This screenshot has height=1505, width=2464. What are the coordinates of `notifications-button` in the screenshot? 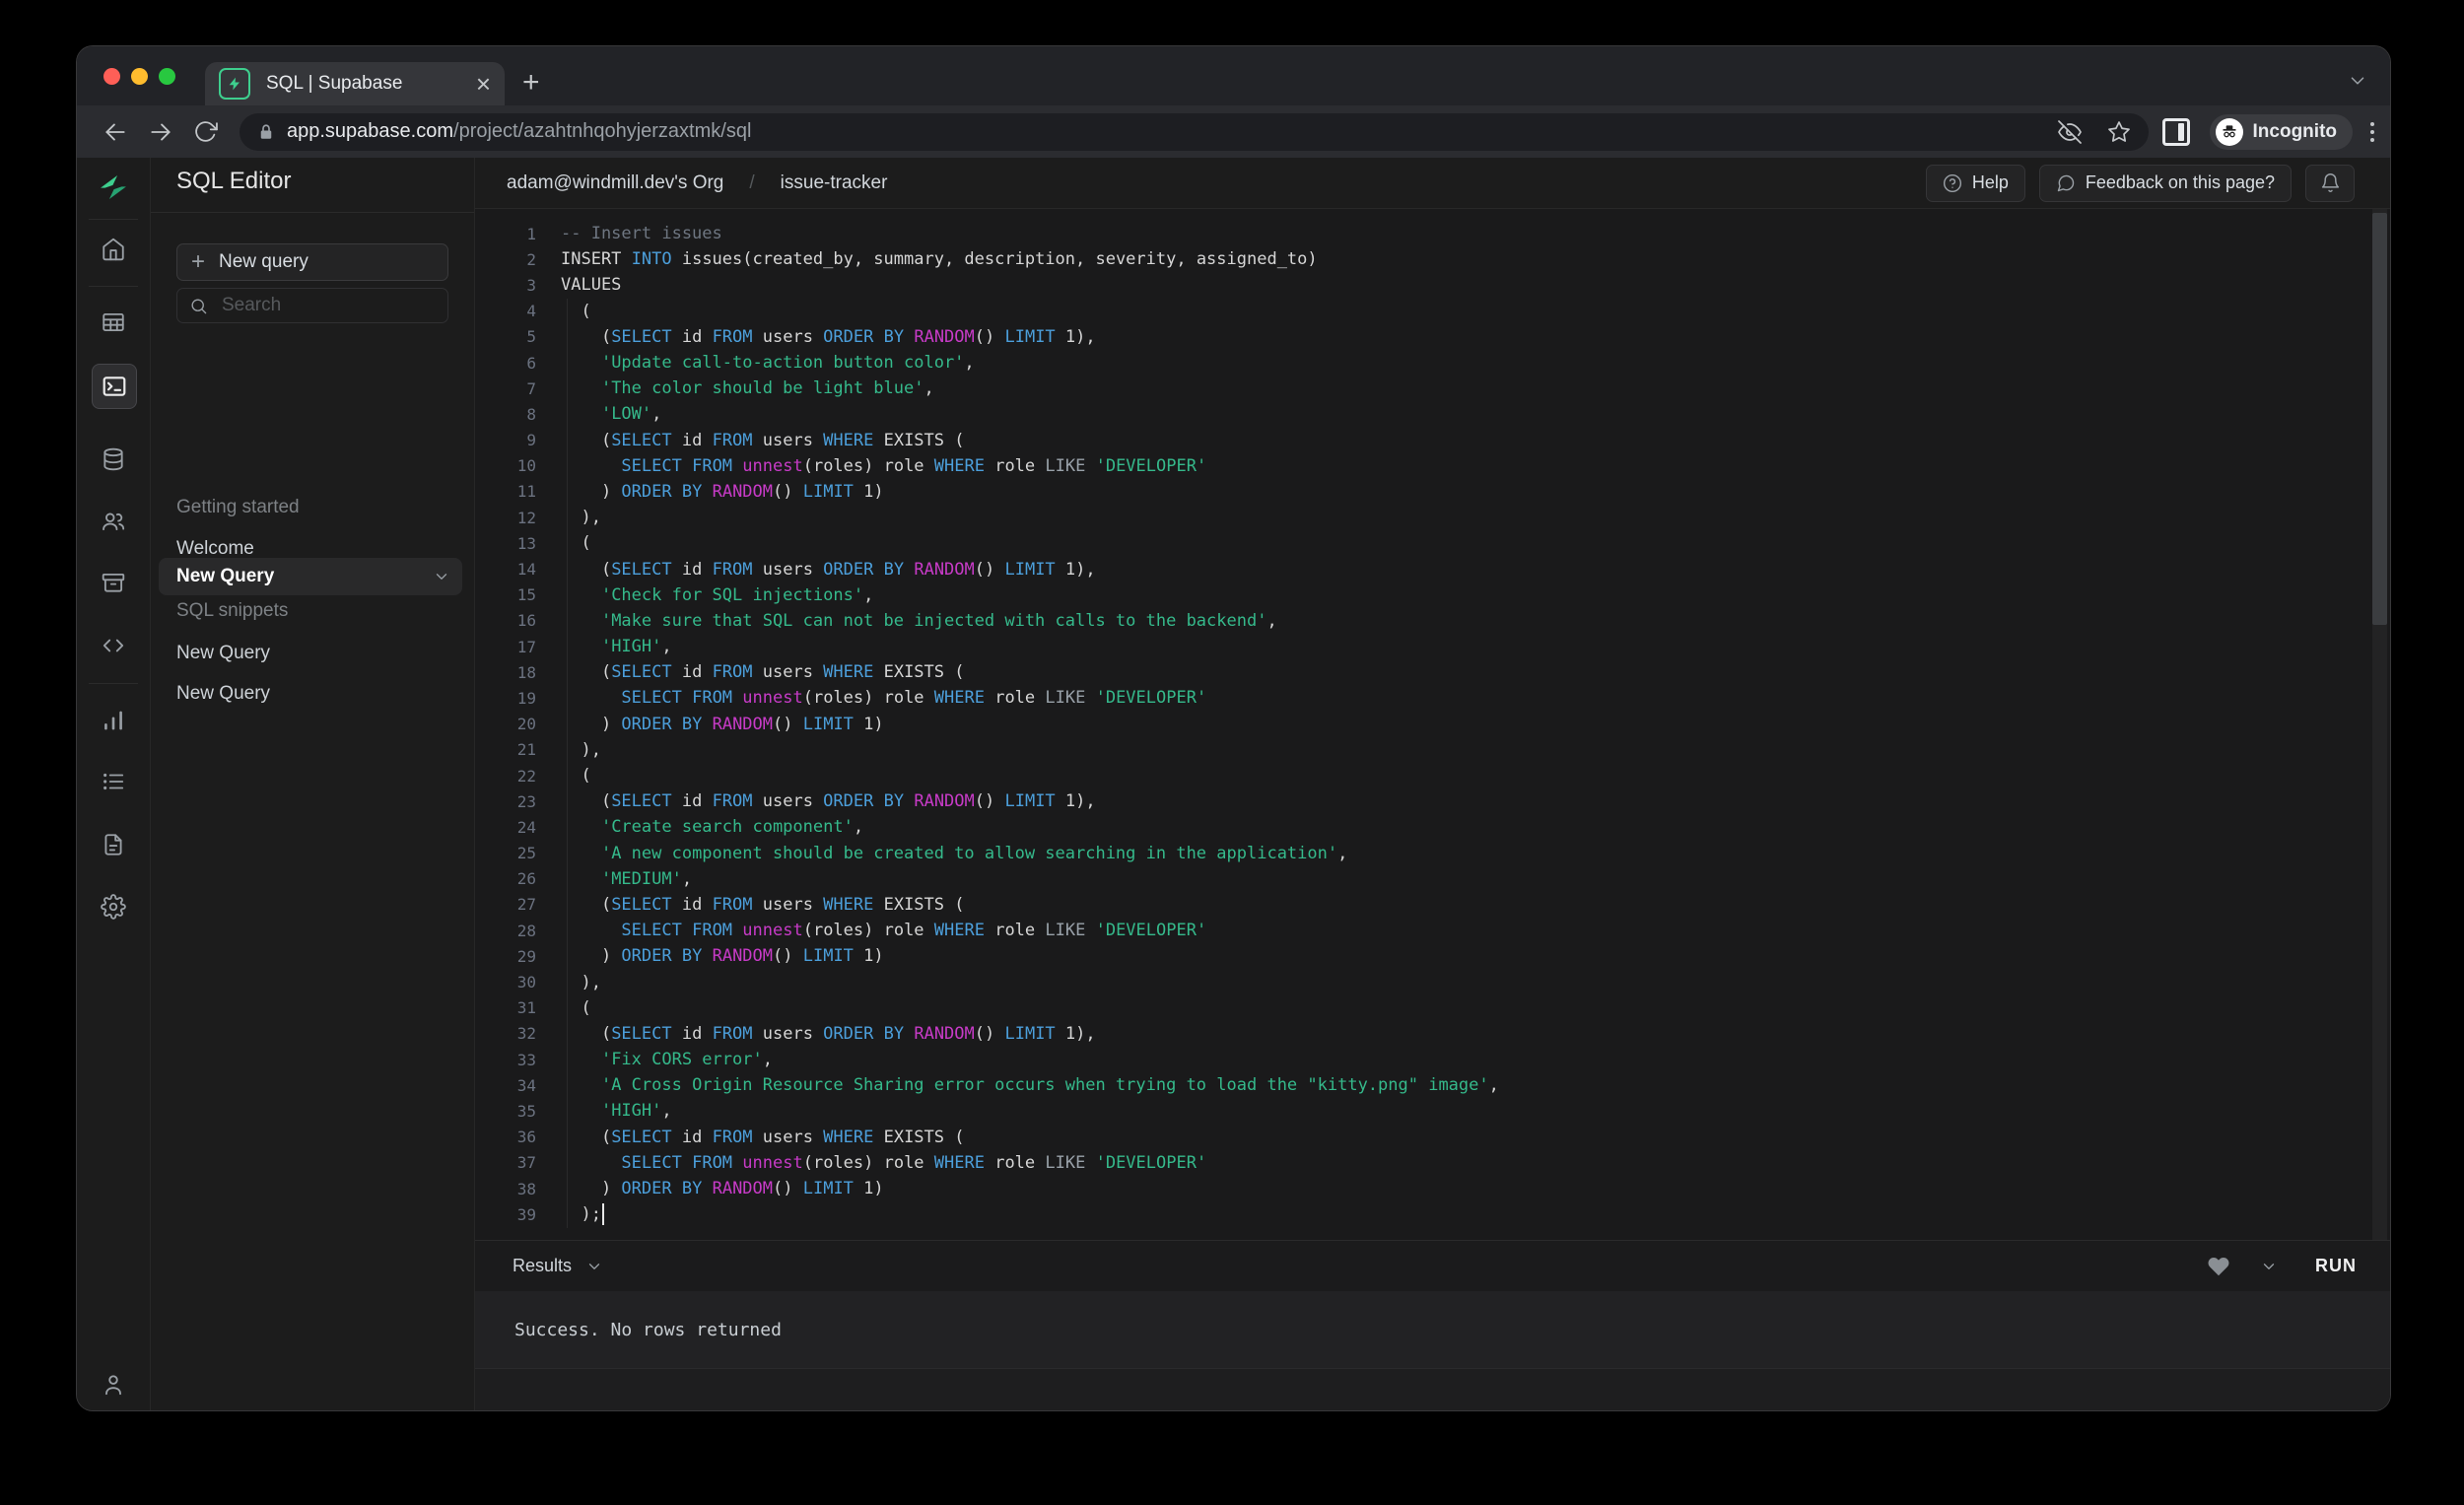 It's located at (2330, 183).